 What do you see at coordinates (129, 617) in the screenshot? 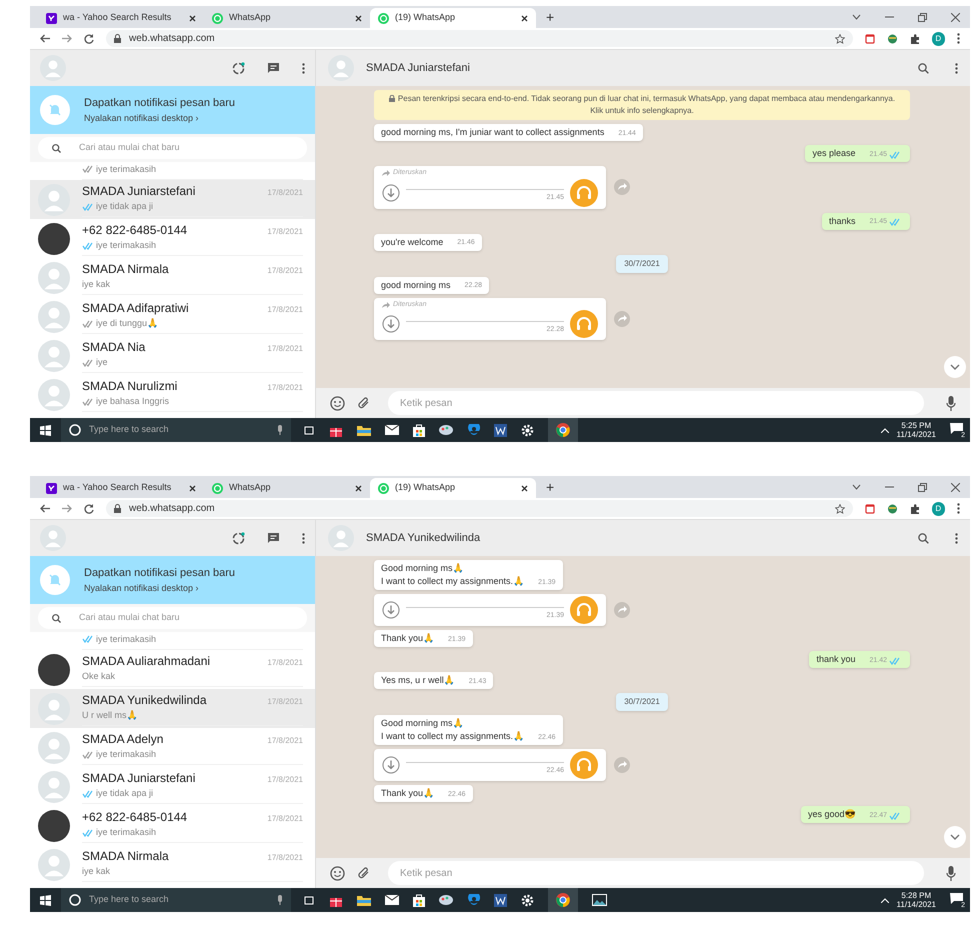
I see `search-placeholder: Cari atau mulai chat baru` at bounding box center [129, 617].